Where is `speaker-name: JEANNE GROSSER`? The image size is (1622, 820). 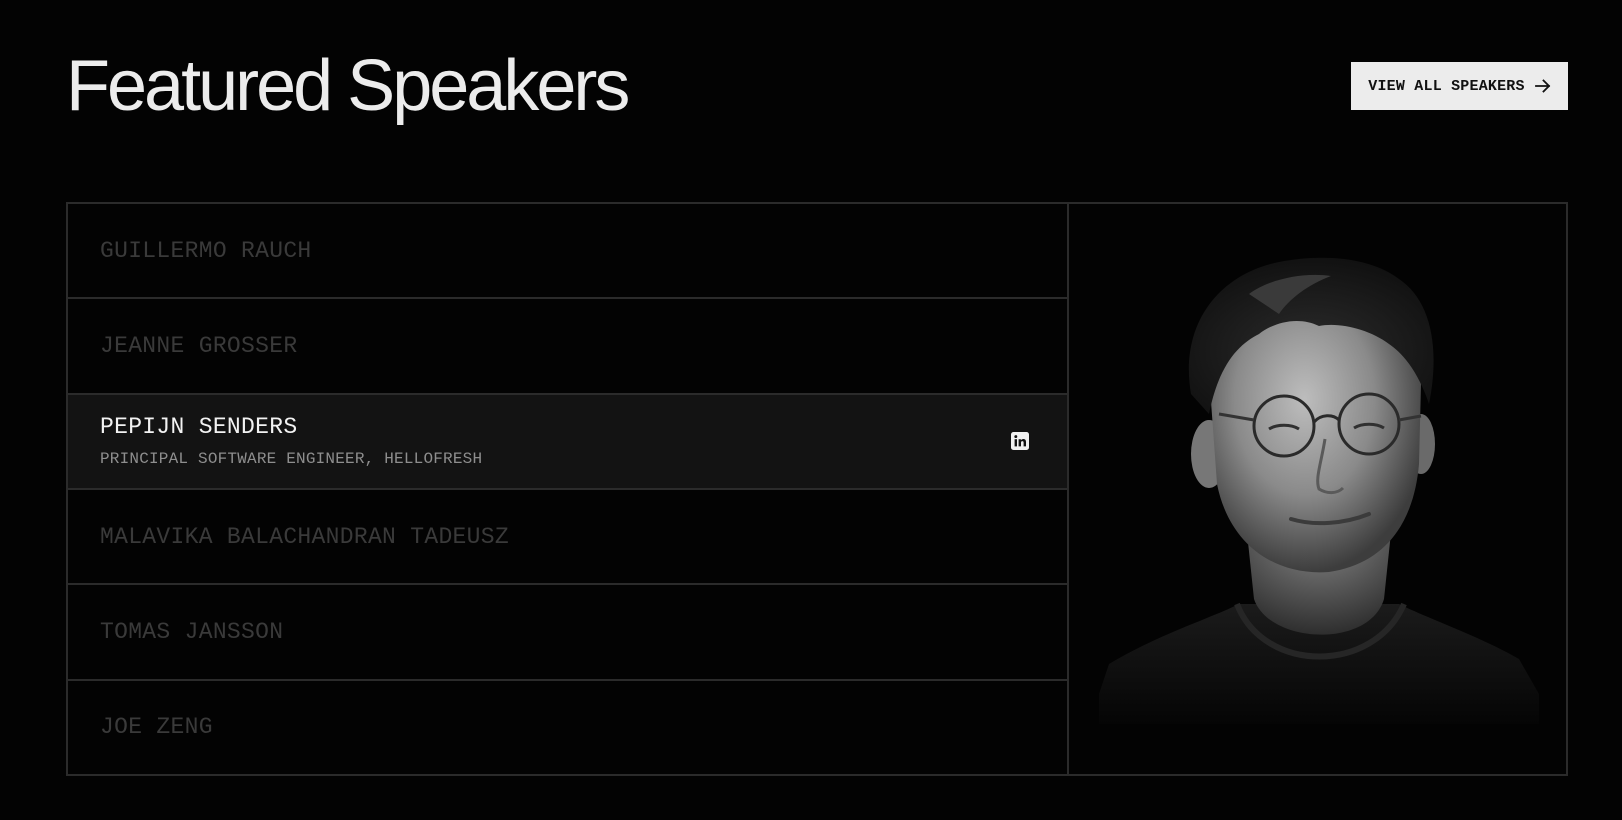
speaker-name: JEANNE GROSSER is located at coordinates (199, 345).